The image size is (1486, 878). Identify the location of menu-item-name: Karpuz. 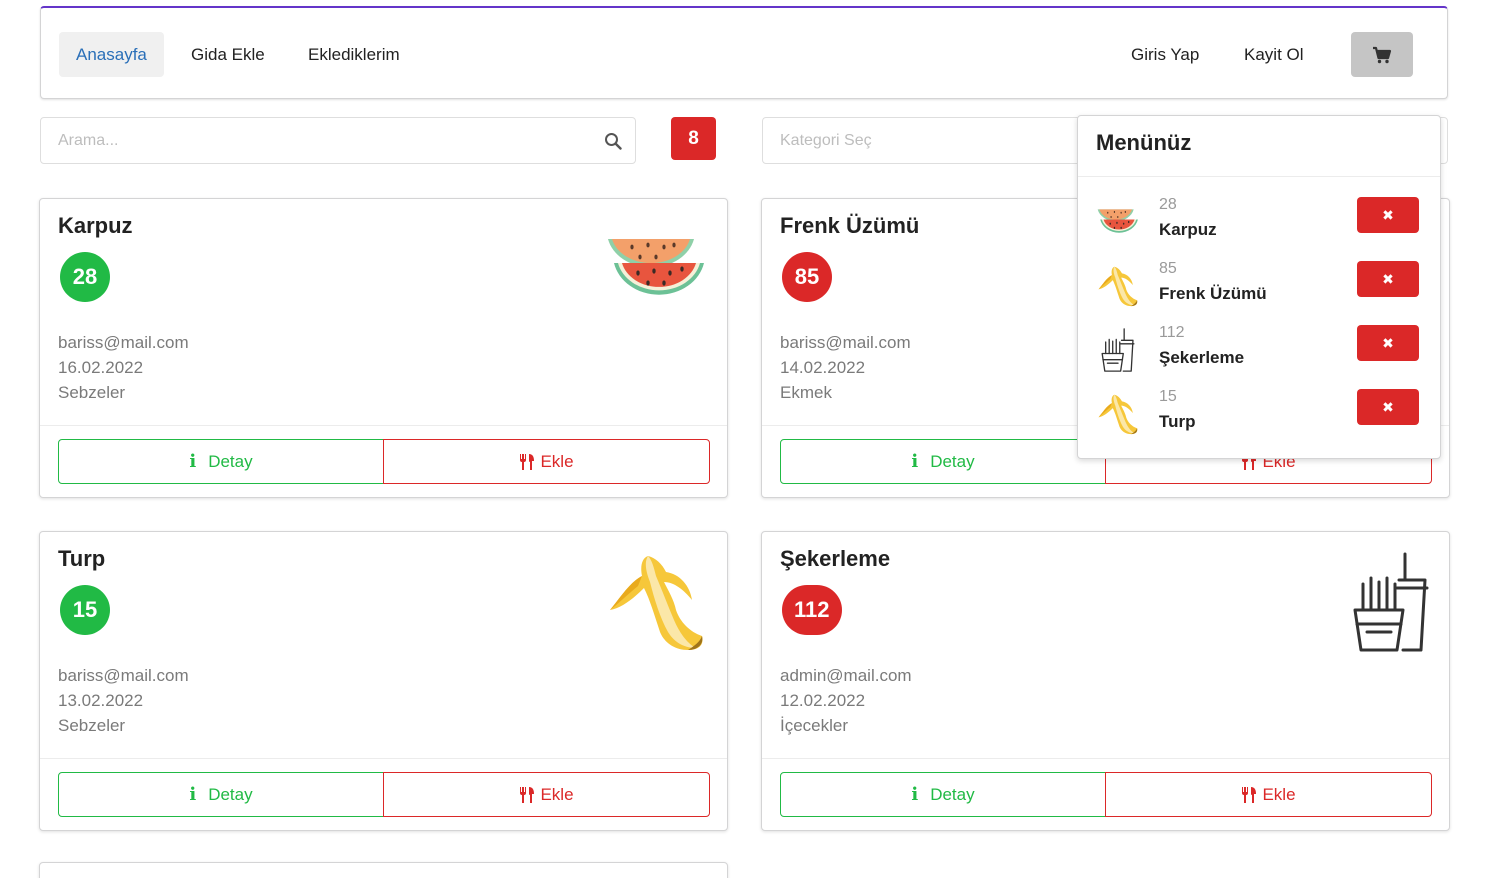
(1188, 229).